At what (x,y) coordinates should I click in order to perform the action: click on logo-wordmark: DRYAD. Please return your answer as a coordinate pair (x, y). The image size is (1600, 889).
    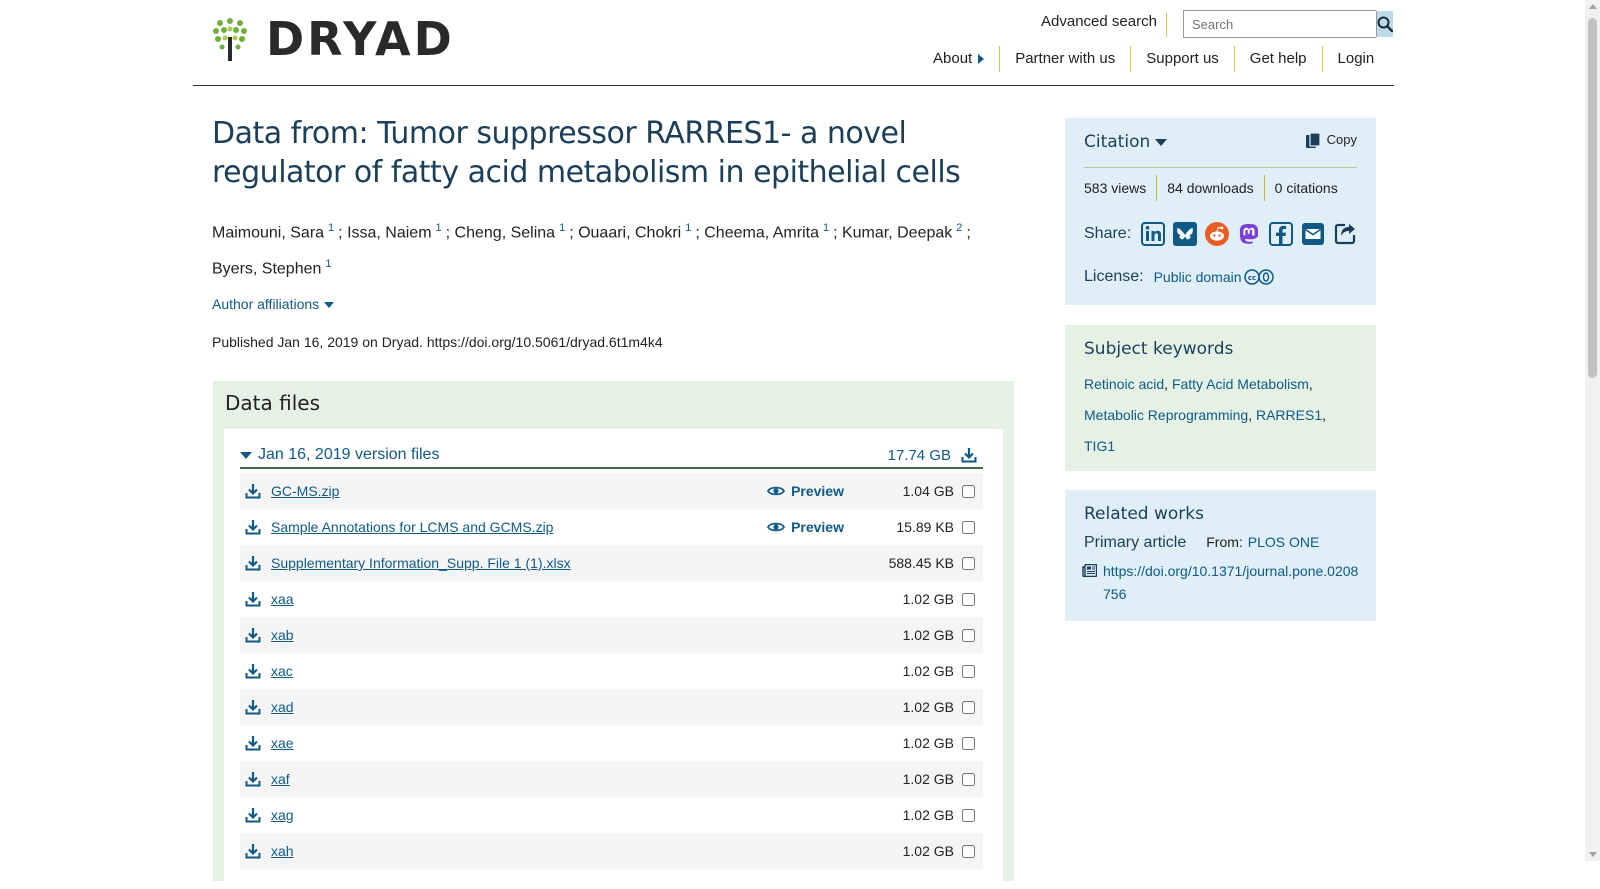
    Looking at the image, I should click on (360, 39).